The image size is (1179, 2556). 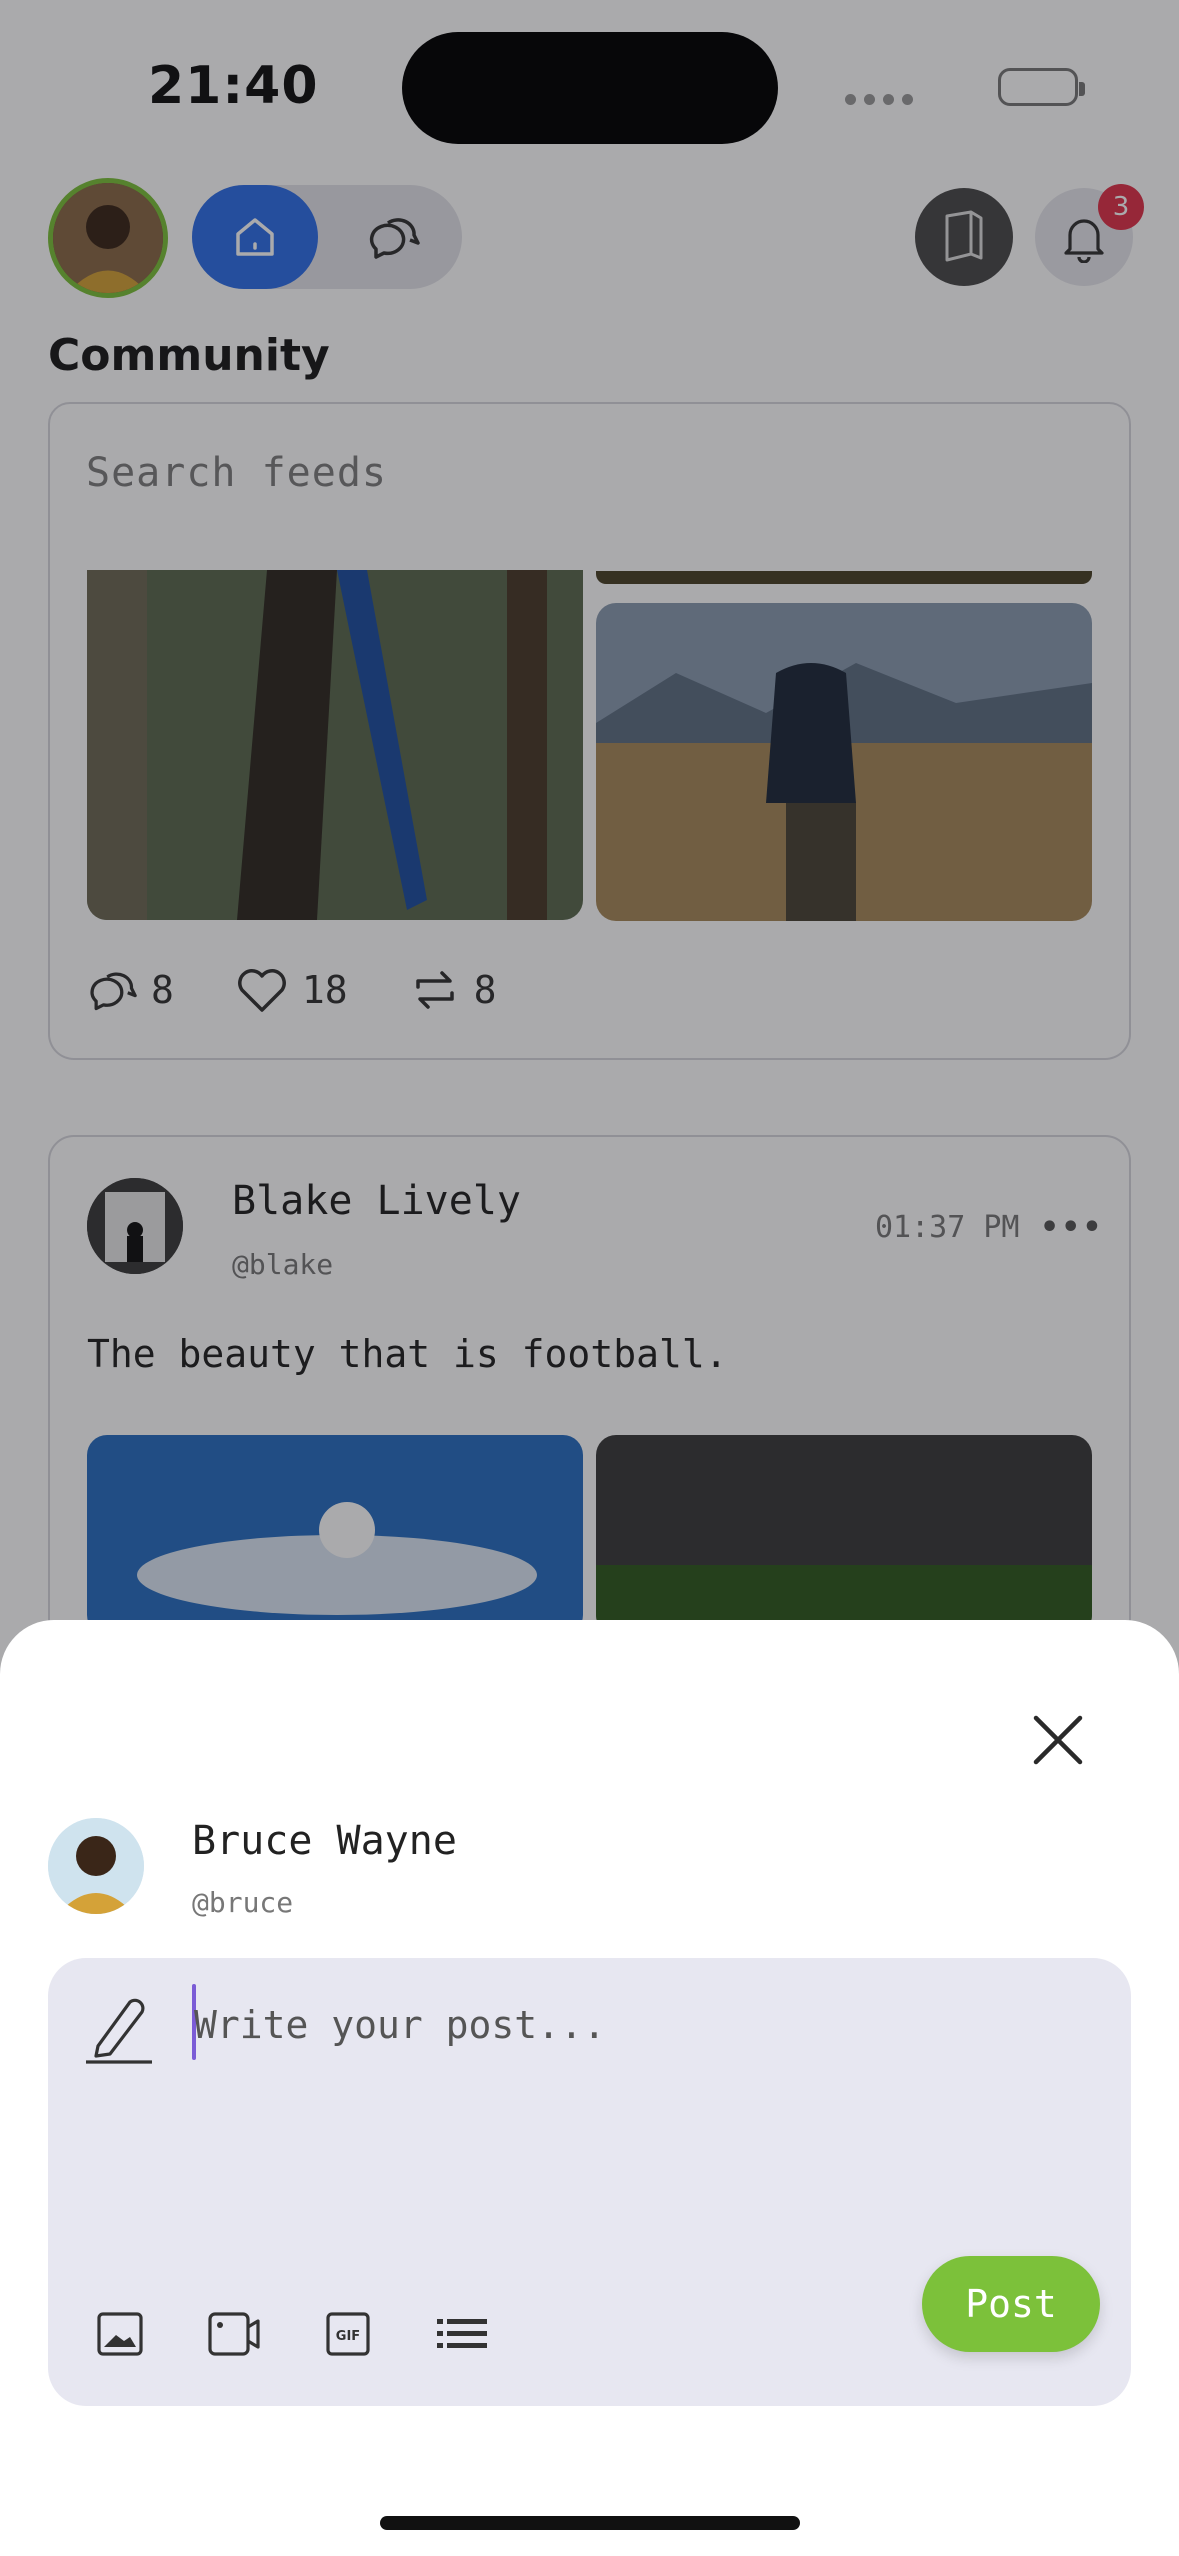 What do you see at coordinates (119, 2031) in the screenshot?
I see `pencil-icon` at bounding box center [119, 2031].